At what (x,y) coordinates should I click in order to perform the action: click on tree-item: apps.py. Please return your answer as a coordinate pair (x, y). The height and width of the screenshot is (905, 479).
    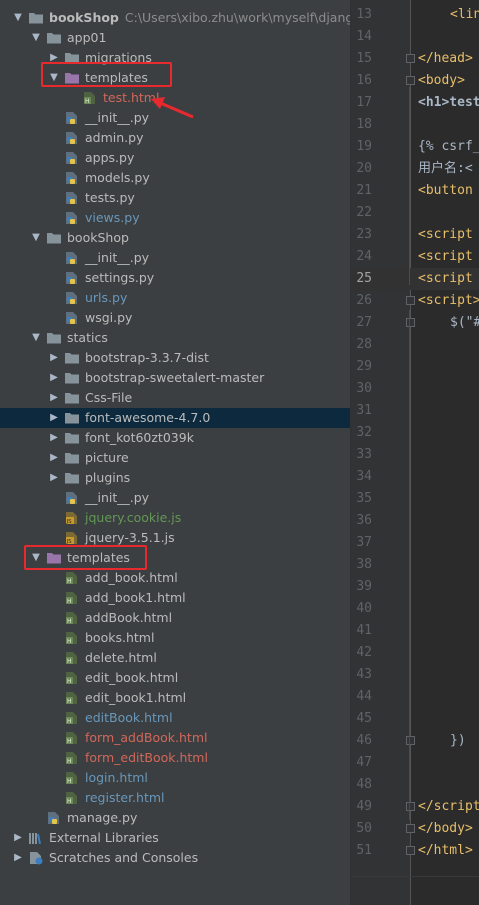
    Looking at the image, I should click on (175, 158).